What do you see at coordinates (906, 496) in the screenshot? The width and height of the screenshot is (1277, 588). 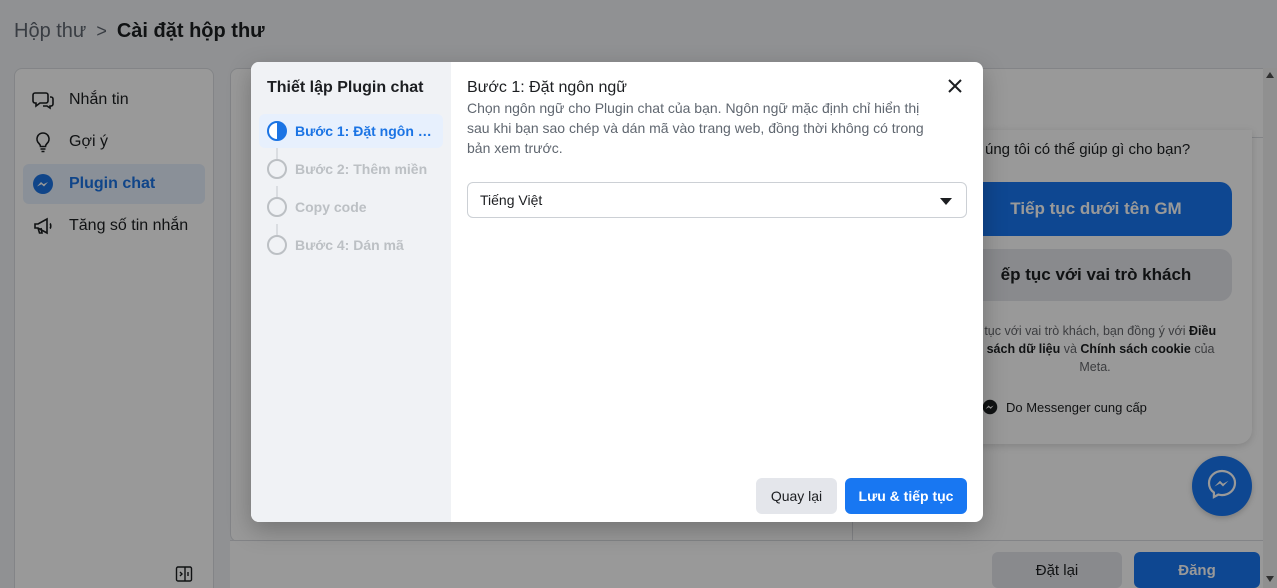 I see `save-and-continue-button: Lưu & tiếp tục` at bounding box center [906, 496].